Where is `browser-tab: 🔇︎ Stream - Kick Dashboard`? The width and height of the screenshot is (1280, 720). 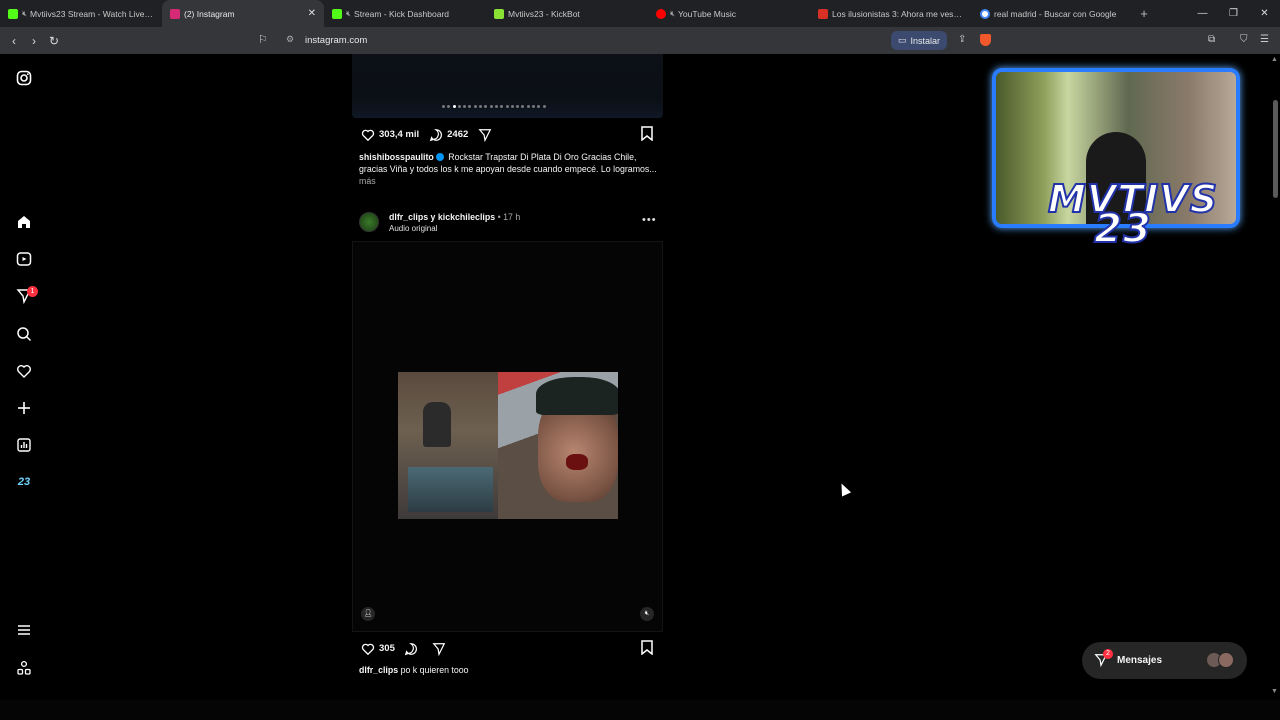
browser-tab: 🔇︎ Stream - Kick Dashboard is located at coordinates (405, 13).